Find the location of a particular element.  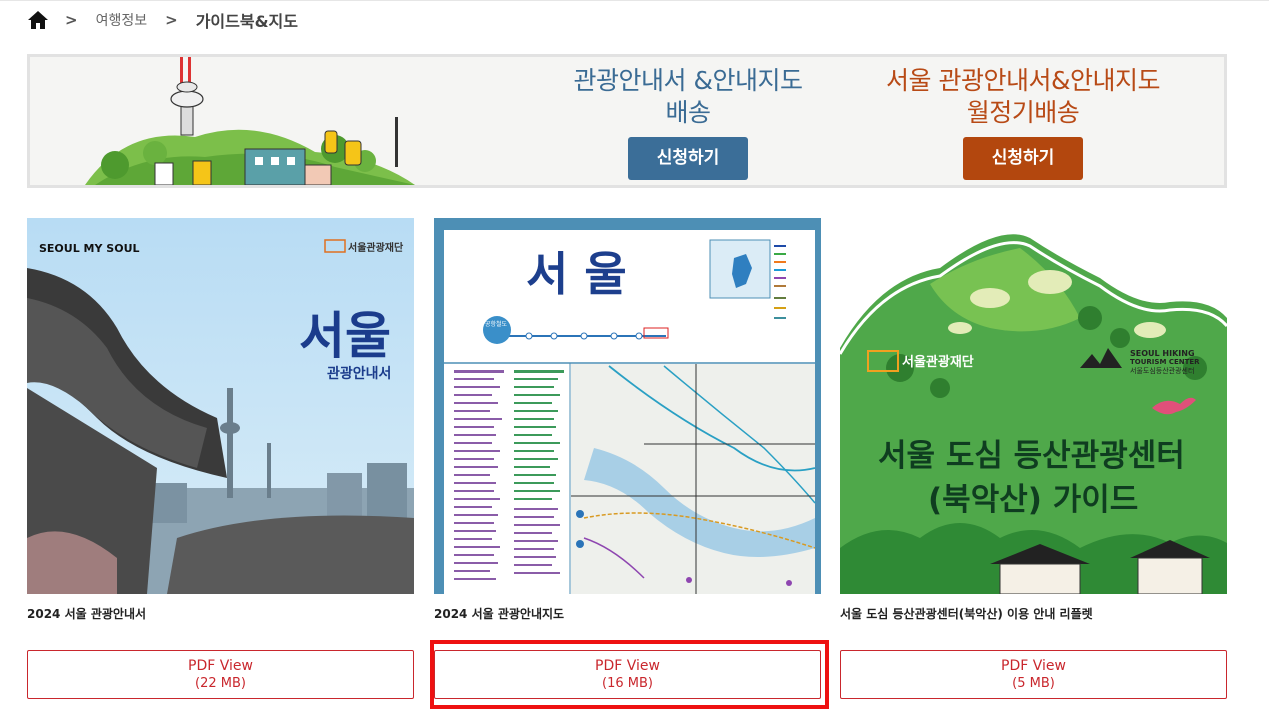

leaflet-org-text: 서울관광재단 is located at coordinates (938, 362).